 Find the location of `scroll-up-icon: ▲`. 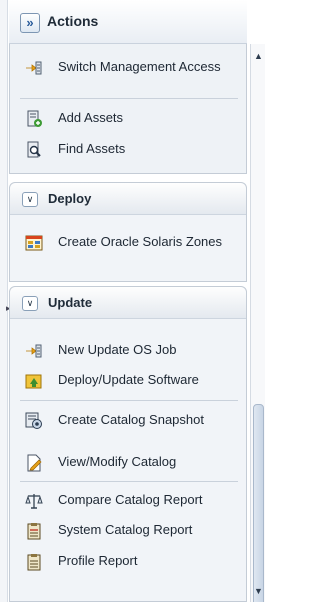

scroll-up-icon: ▲ is located at coordinates (258, 56).